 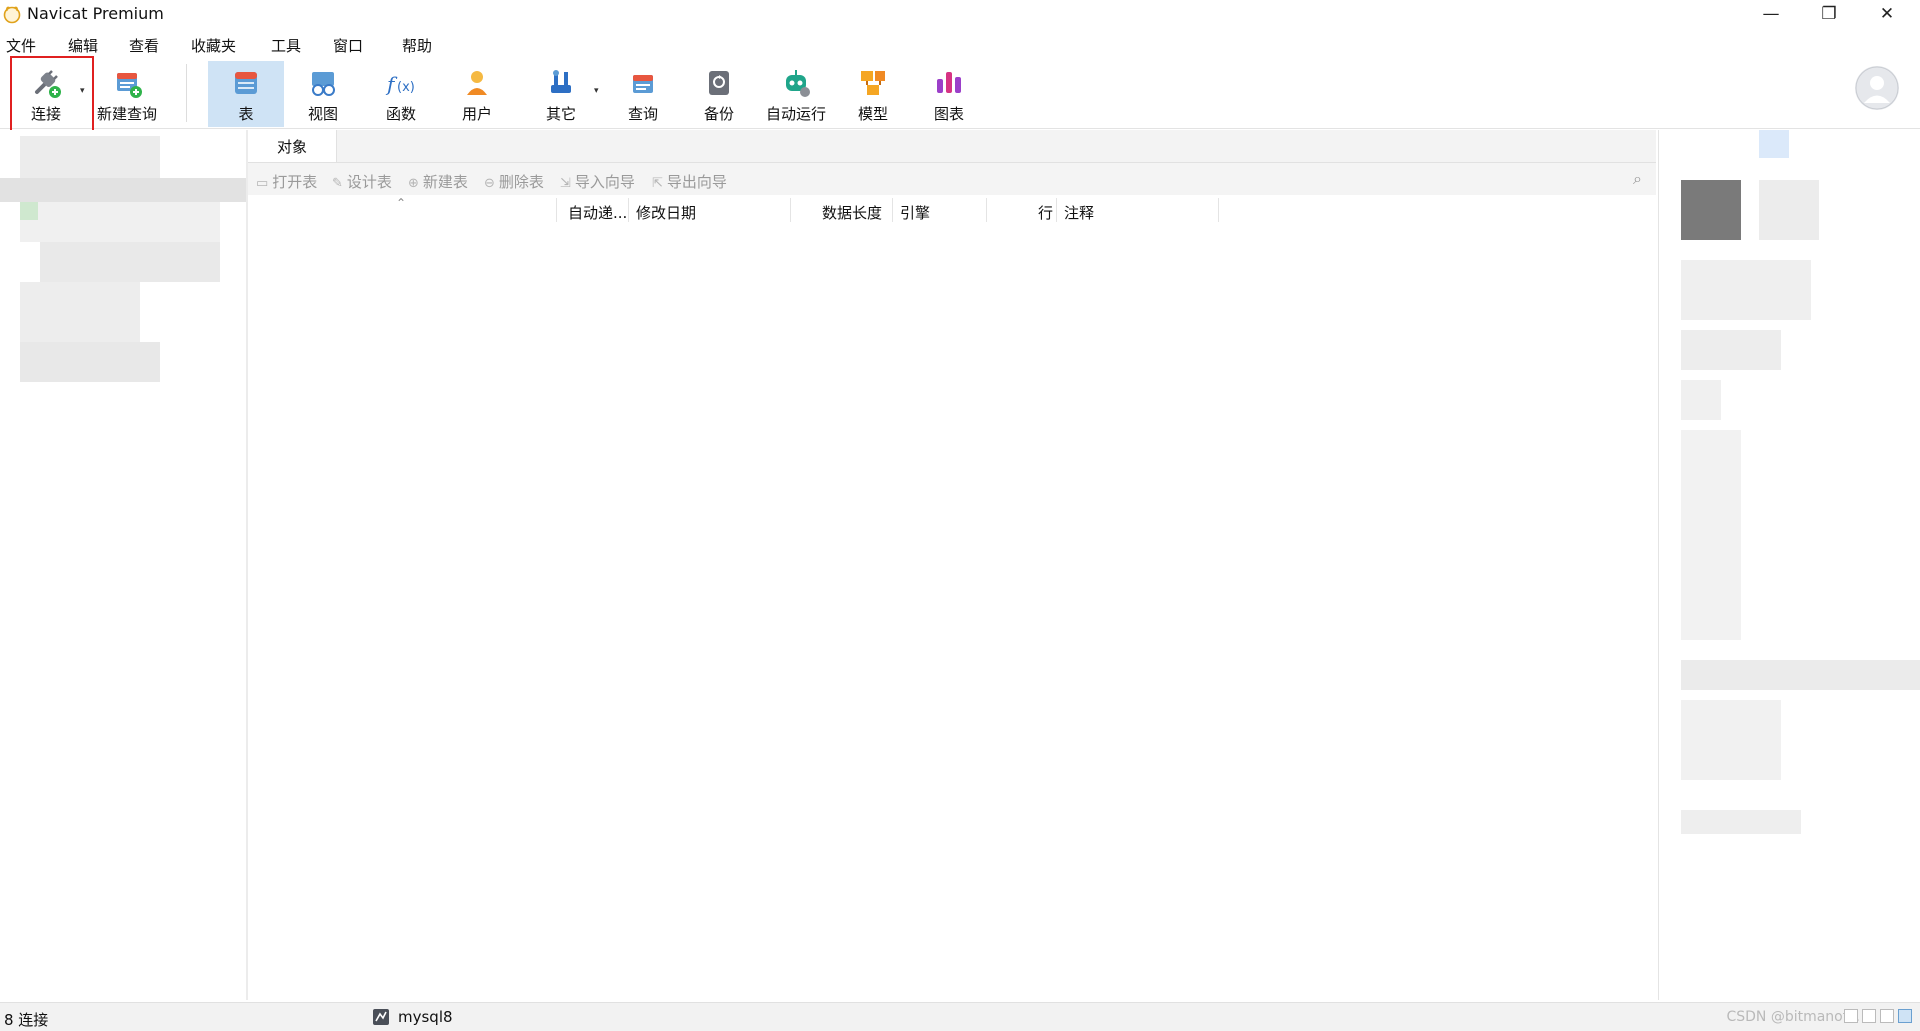 What do you see at coordinates (1869, 1016) in the screenshot?
I see `list-view-icon` at bounding box center [1869, 1016].